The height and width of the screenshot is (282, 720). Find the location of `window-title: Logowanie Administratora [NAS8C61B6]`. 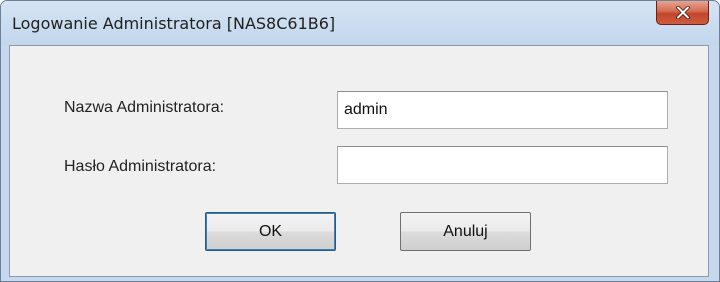

window-title: Logowanie Administratora [NAS8C61B6] is located at coordinates (174, 23).